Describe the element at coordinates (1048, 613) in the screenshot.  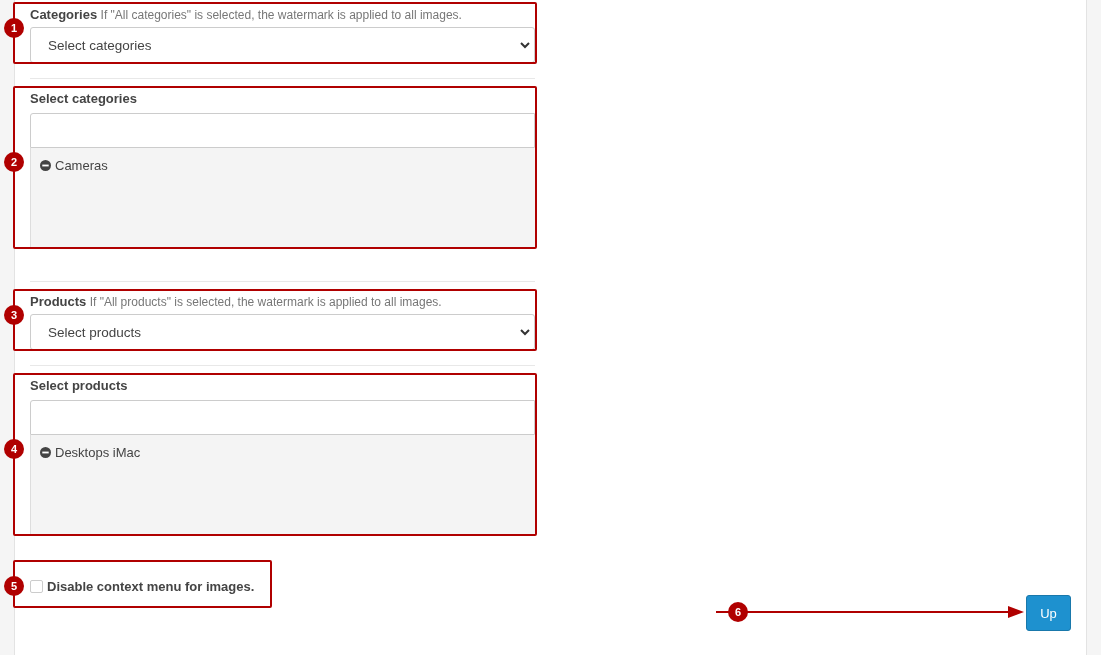
I see `up-button: Up` at that location.